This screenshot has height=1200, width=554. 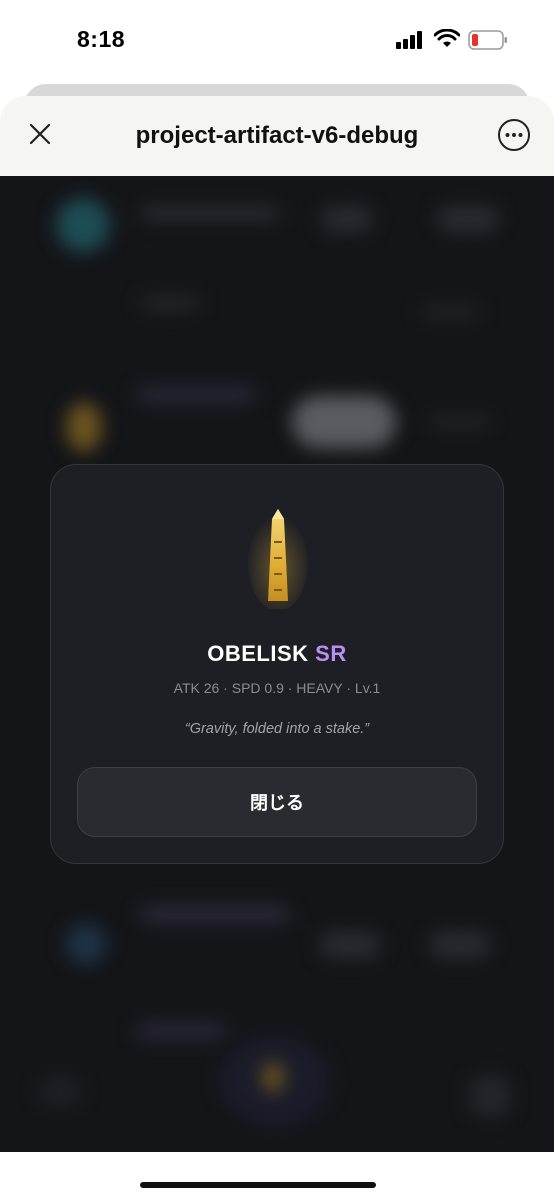 I want to click on status-time: 8:18, so click(x=101, y=39).